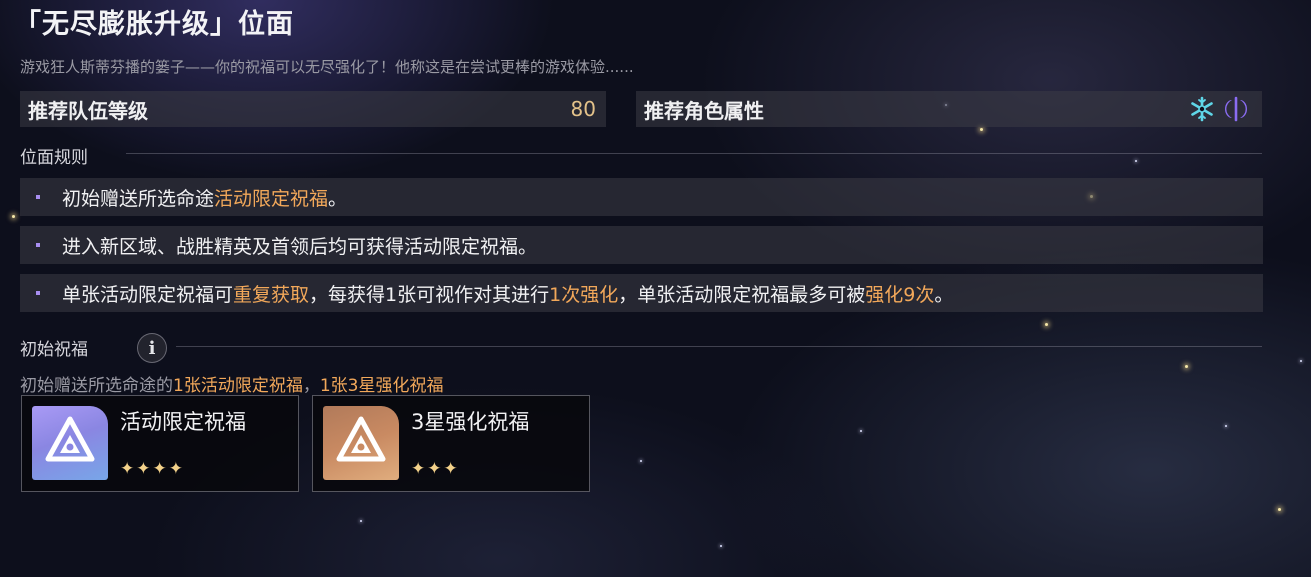 This screenshot has width=1311, height=577. What do you see at coordinates (694, 153) in the screenshot?
I see `rules-divider` at bounding box center [694, 153].